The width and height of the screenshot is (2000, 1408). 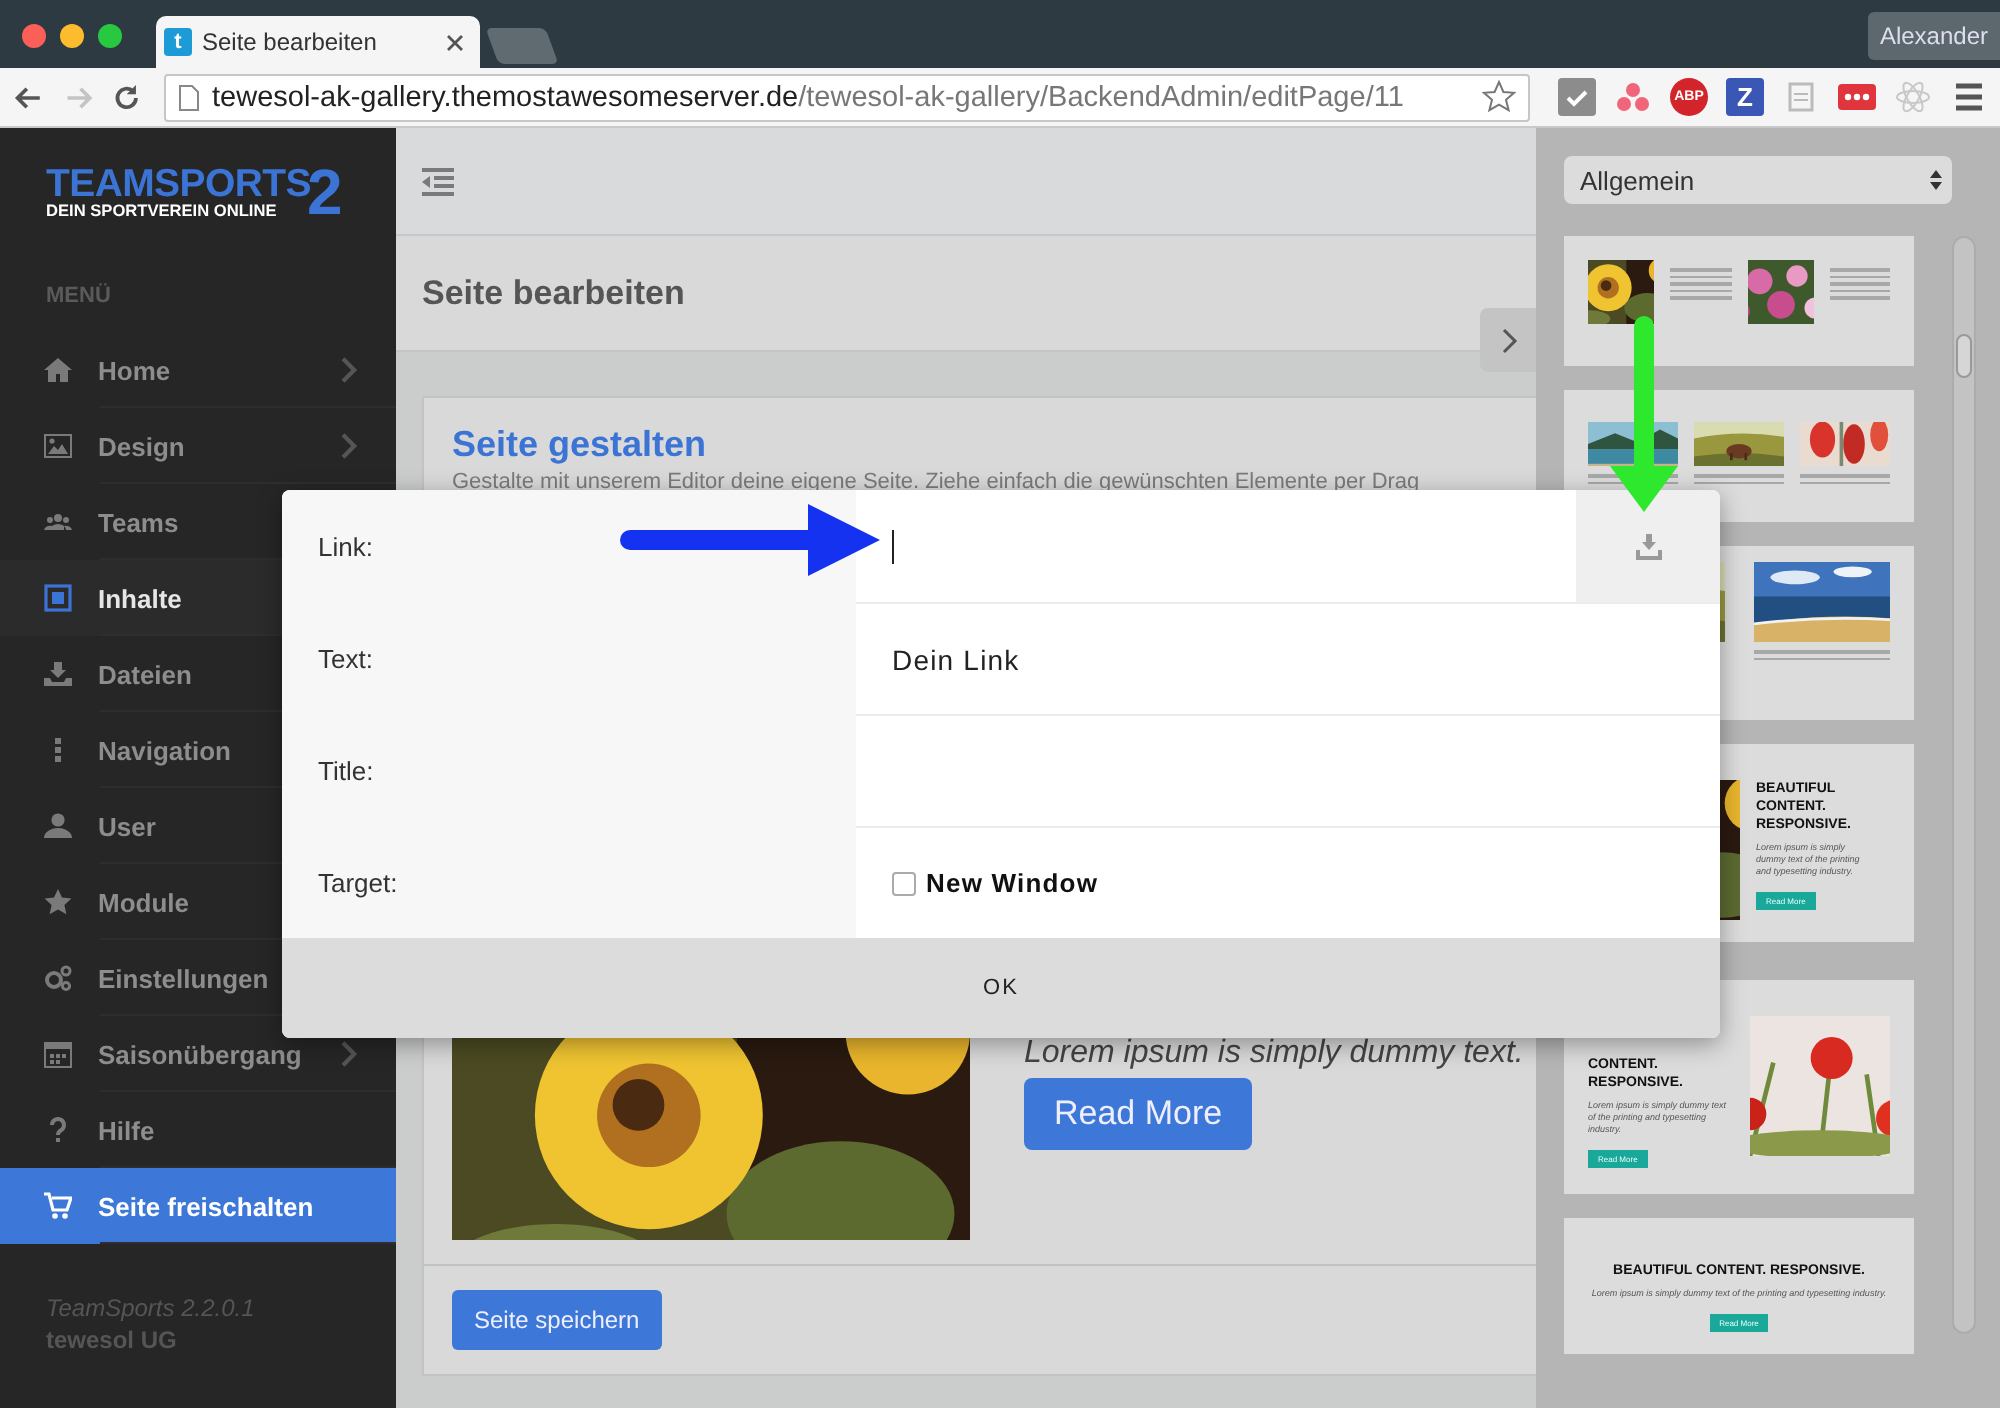 I want to click on checkbox-label: New Window, so click(x=1012, y=883).